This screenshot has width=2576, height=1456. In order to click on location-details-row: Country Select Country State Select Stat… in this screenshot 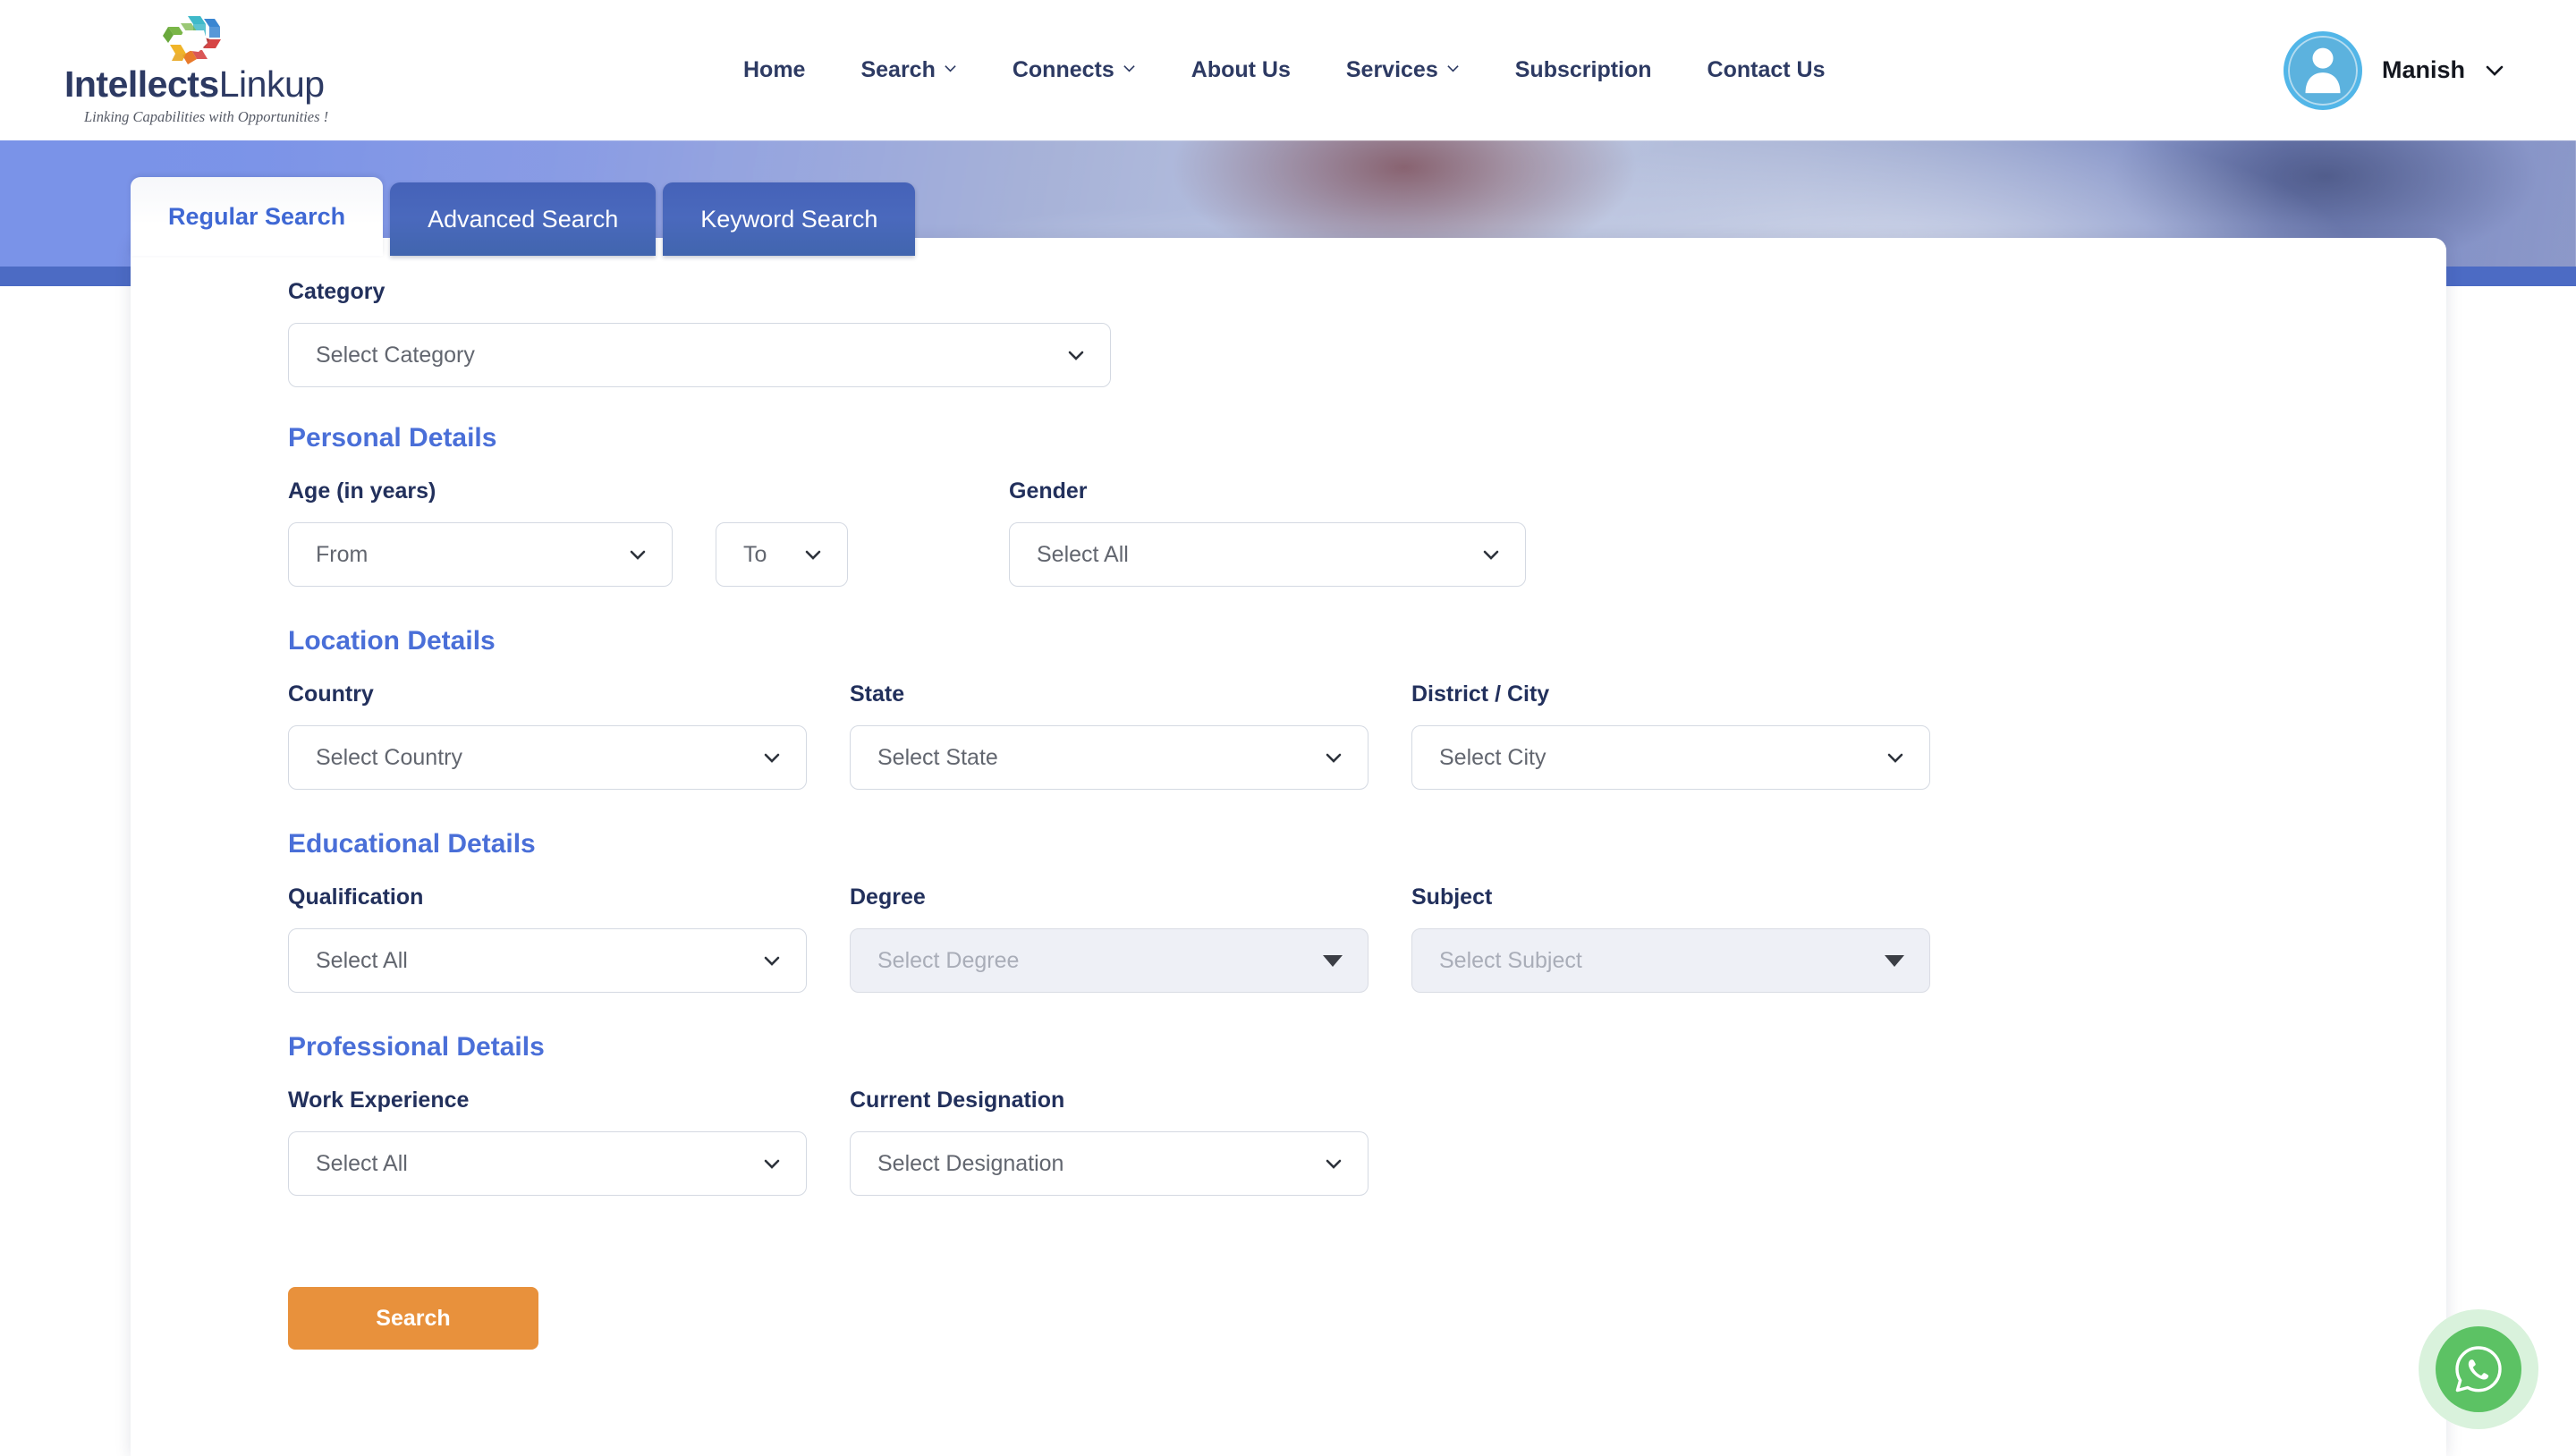, I will do `click(1367, 735)`.